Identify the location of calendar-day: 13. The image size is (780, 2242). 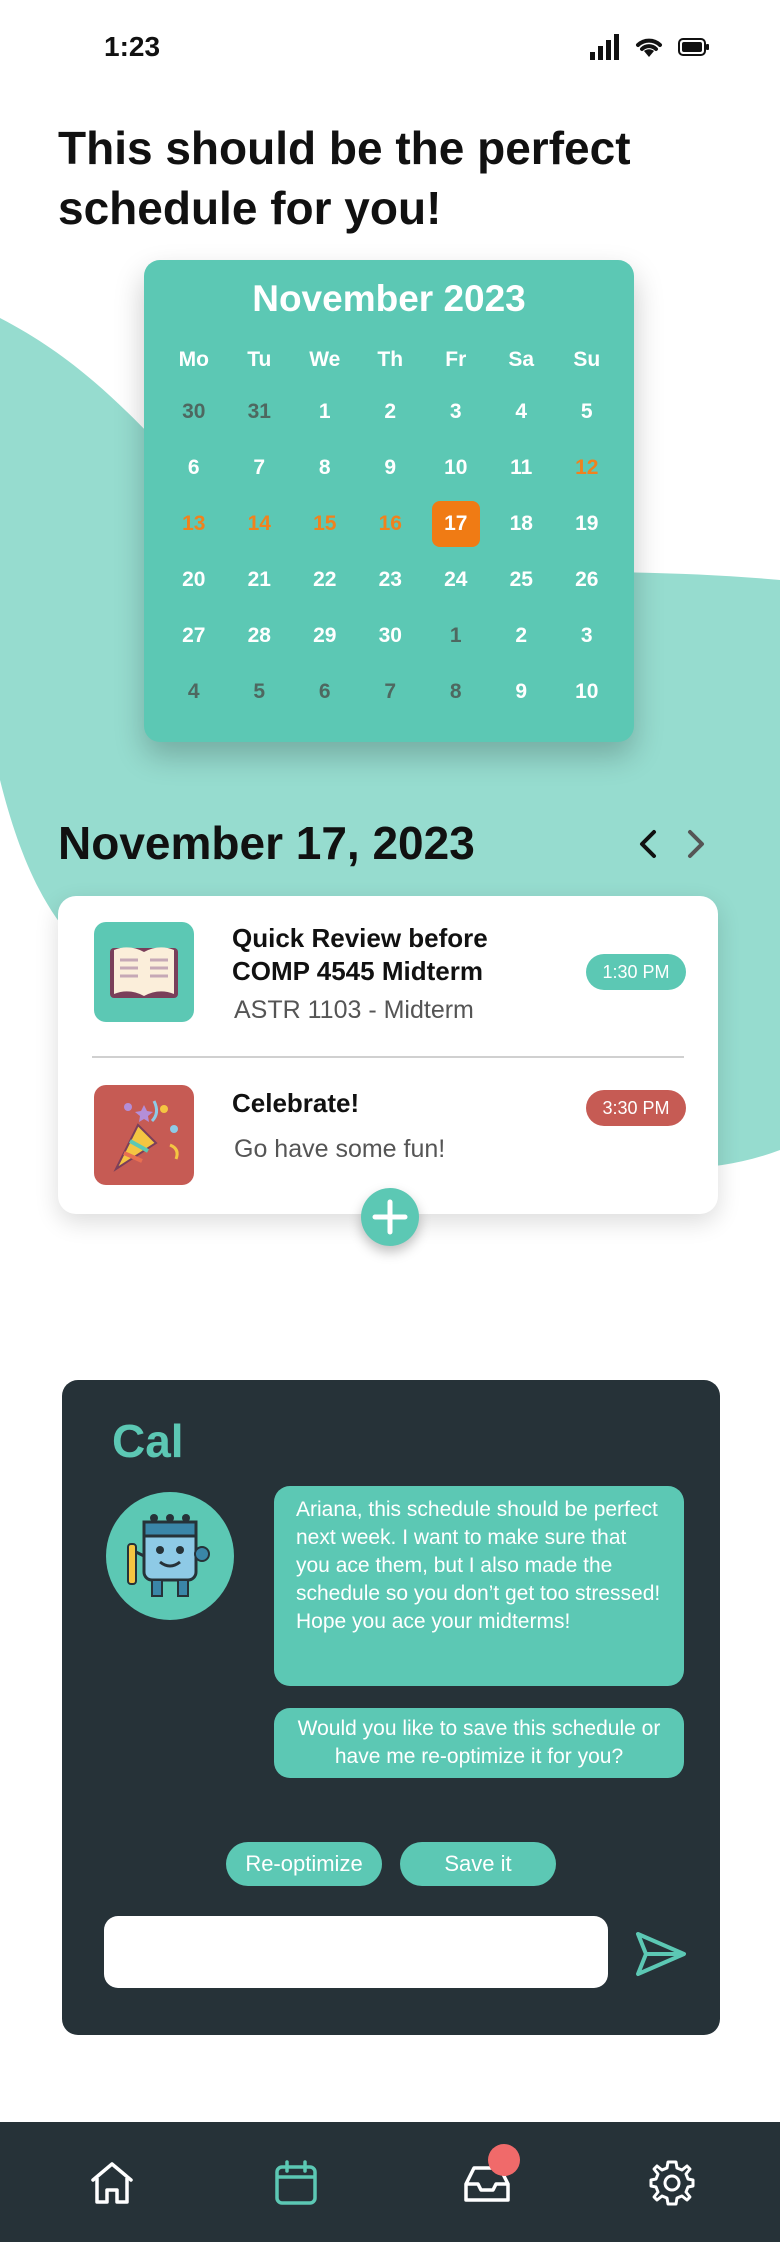
(194, 524).